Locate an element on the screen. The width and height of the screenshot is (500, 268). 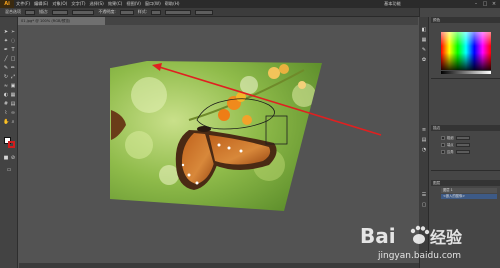
direct-selection-tool-icon: ➢ is located at coordinates (13, 32).